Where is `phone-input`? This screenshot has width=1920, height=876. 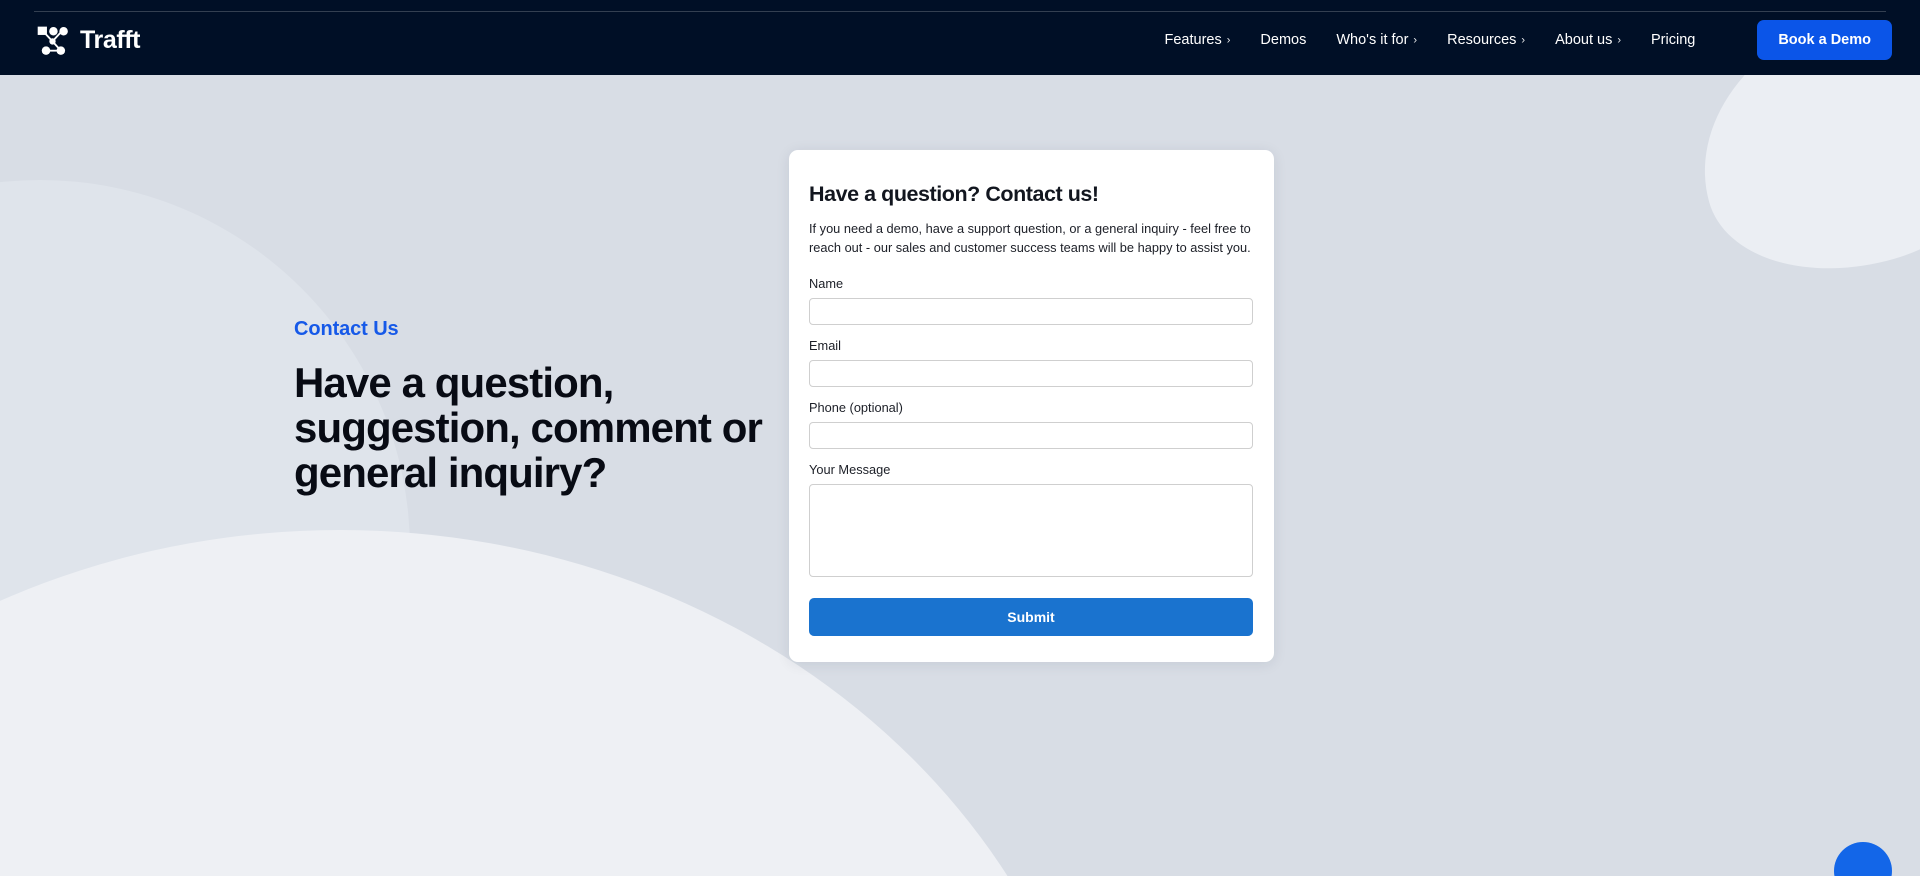 phone-input is located at coordinates (1031, 435).